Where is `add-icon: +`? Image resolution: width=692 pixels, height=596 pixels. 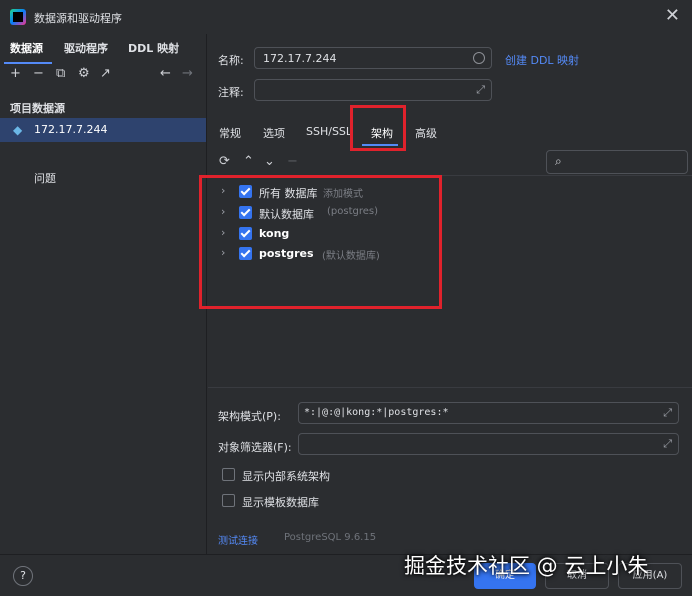
add-icon: + is located at coordinates (15, 73).